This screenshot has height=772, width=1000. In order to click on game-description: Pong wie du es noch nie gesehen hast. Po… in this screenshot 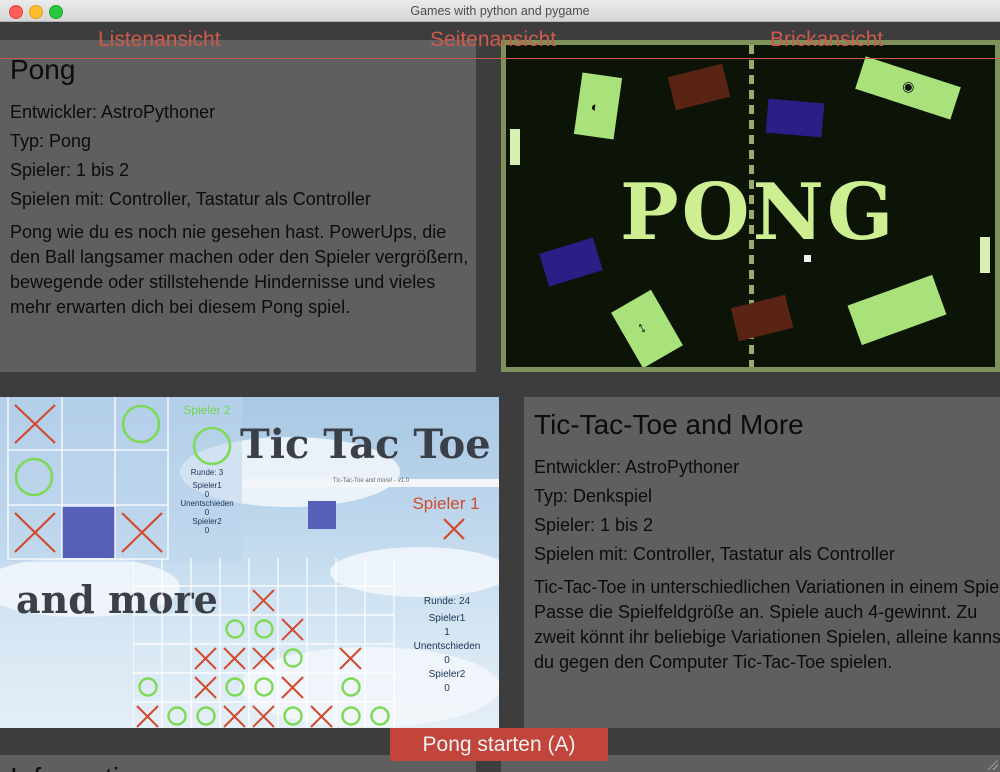, I will do `click(239, 269)`.